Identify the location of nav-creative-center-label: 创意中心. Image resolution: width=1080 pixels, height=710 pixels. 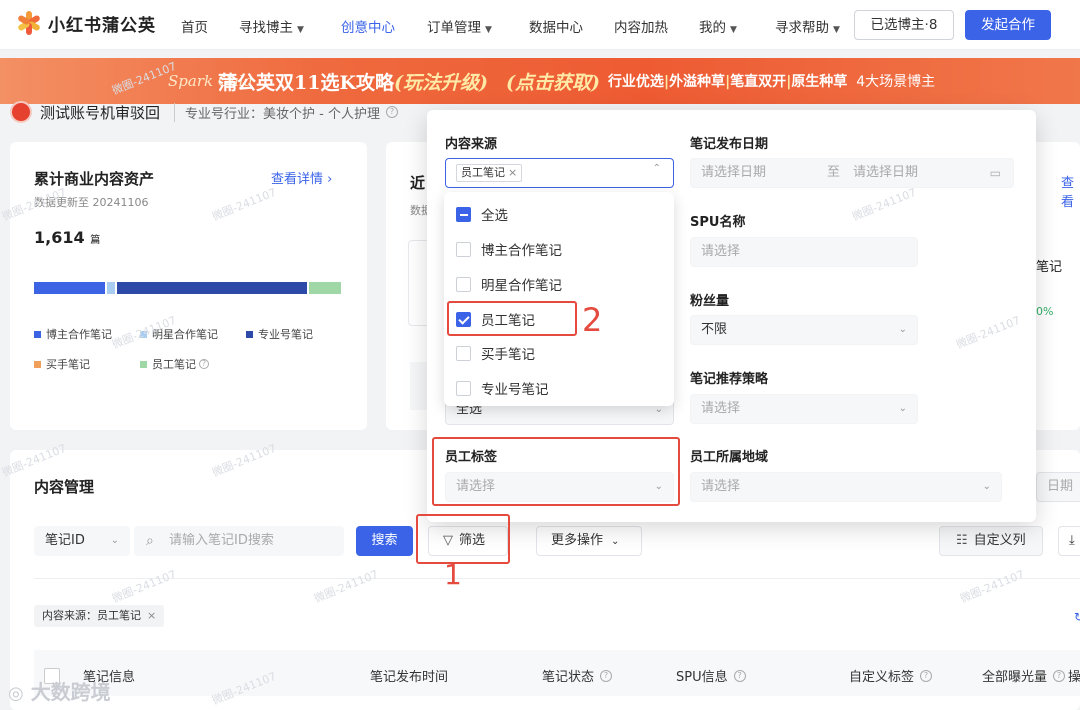
(368, 28).